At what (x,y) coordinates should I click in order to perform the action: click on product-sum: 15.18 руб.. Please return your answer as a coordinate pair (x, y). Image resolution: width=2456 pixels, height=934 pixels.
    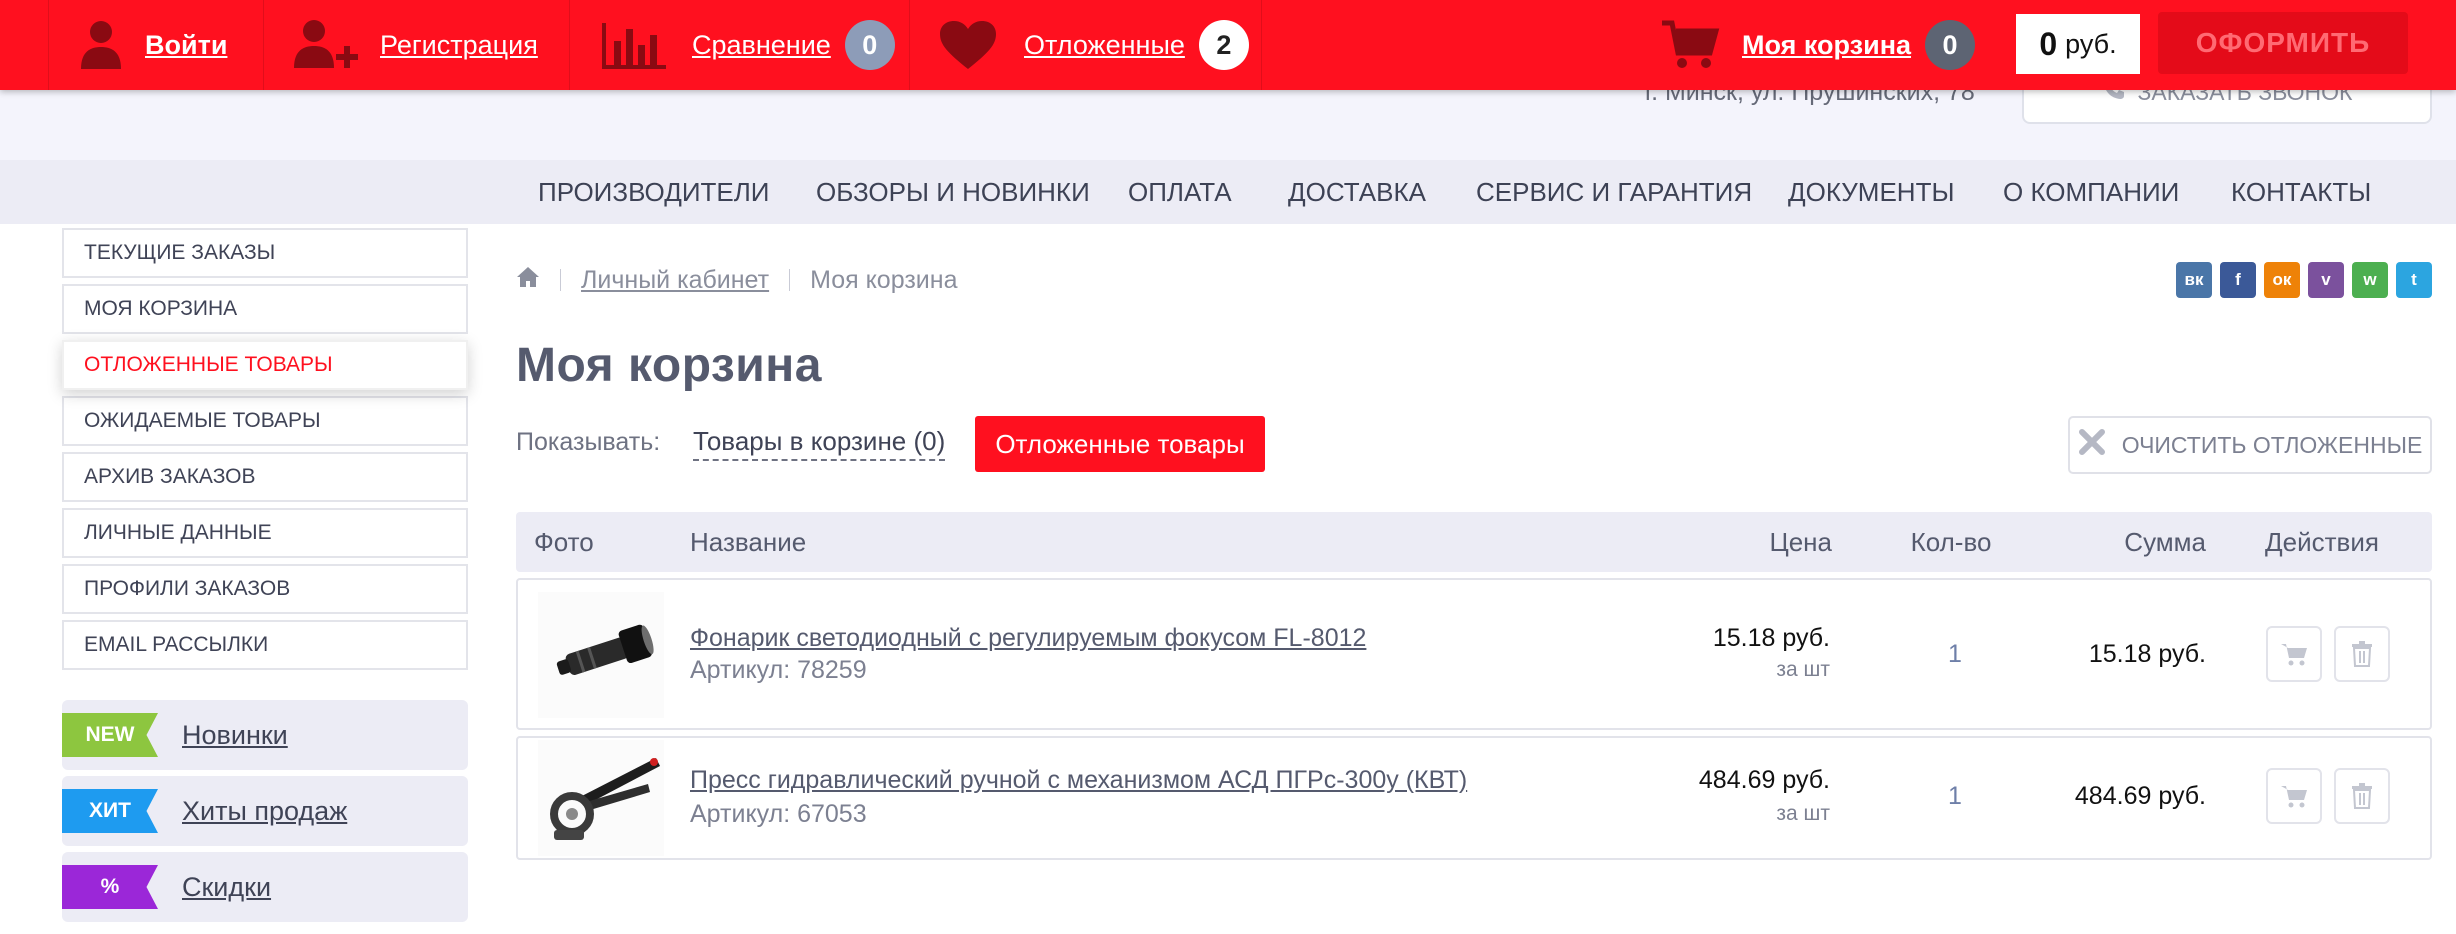
    Looking at the image, I should click on (2147, 654).